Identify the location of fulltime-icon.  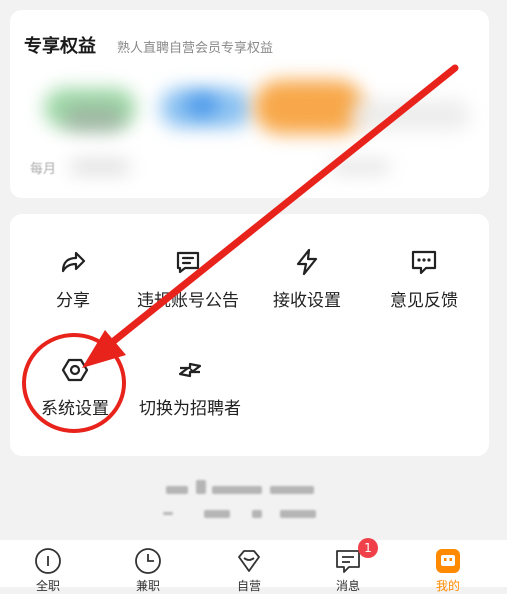
(48, 561).